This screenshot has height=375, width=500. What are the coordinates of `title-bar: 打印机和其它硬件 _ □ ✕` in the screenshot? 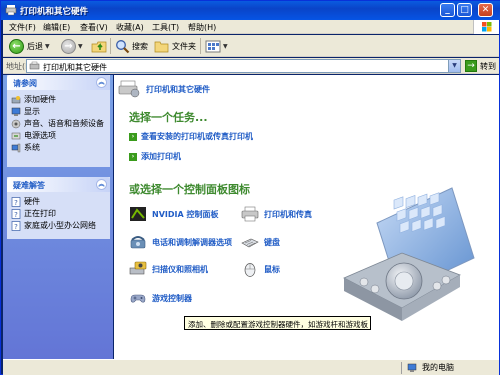 It's located at (250, 10).